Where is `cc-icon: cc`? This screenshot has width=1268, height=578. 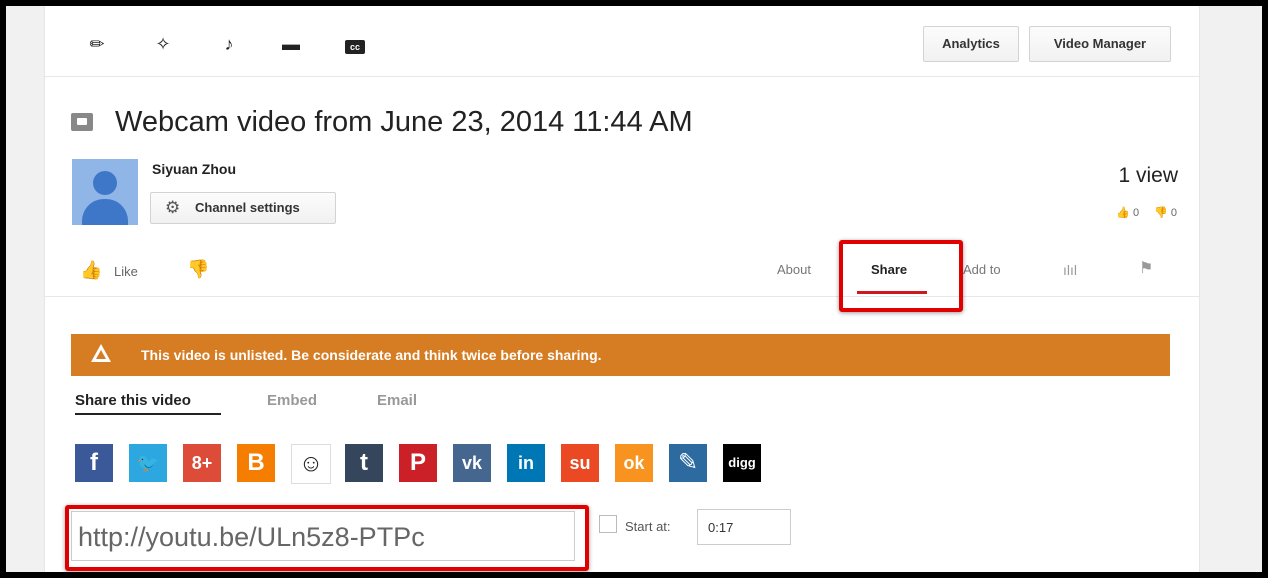
cc-icon: cc is located at coordinates (355, 44).